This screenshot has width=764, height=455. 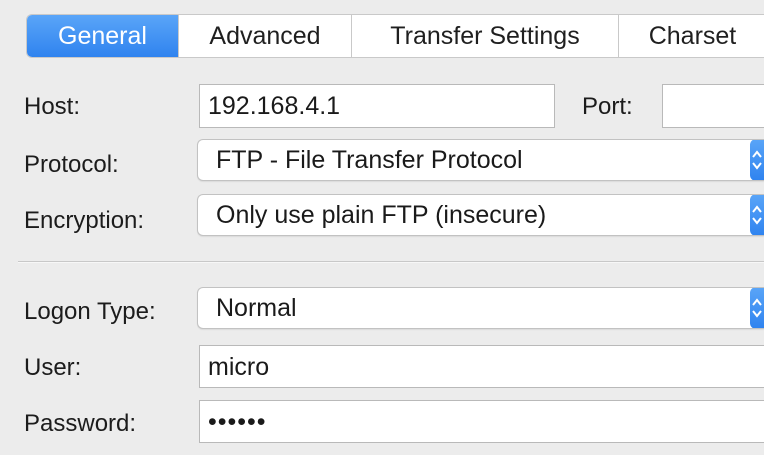 I want to click on protocol-select-value: FTP - File Transfer Protocol, so click(x=369, y=160).